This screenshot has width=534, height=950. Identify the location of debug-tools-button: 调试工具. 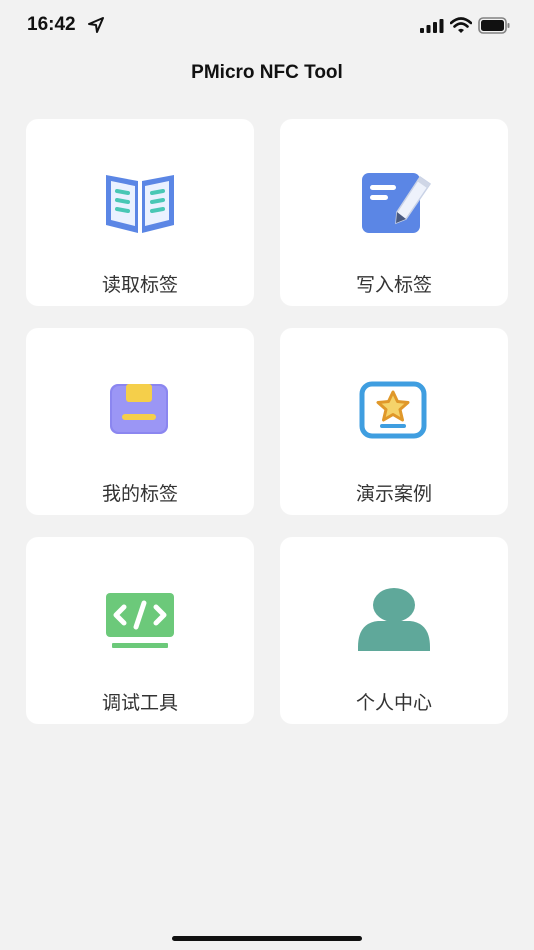
(140, 630).